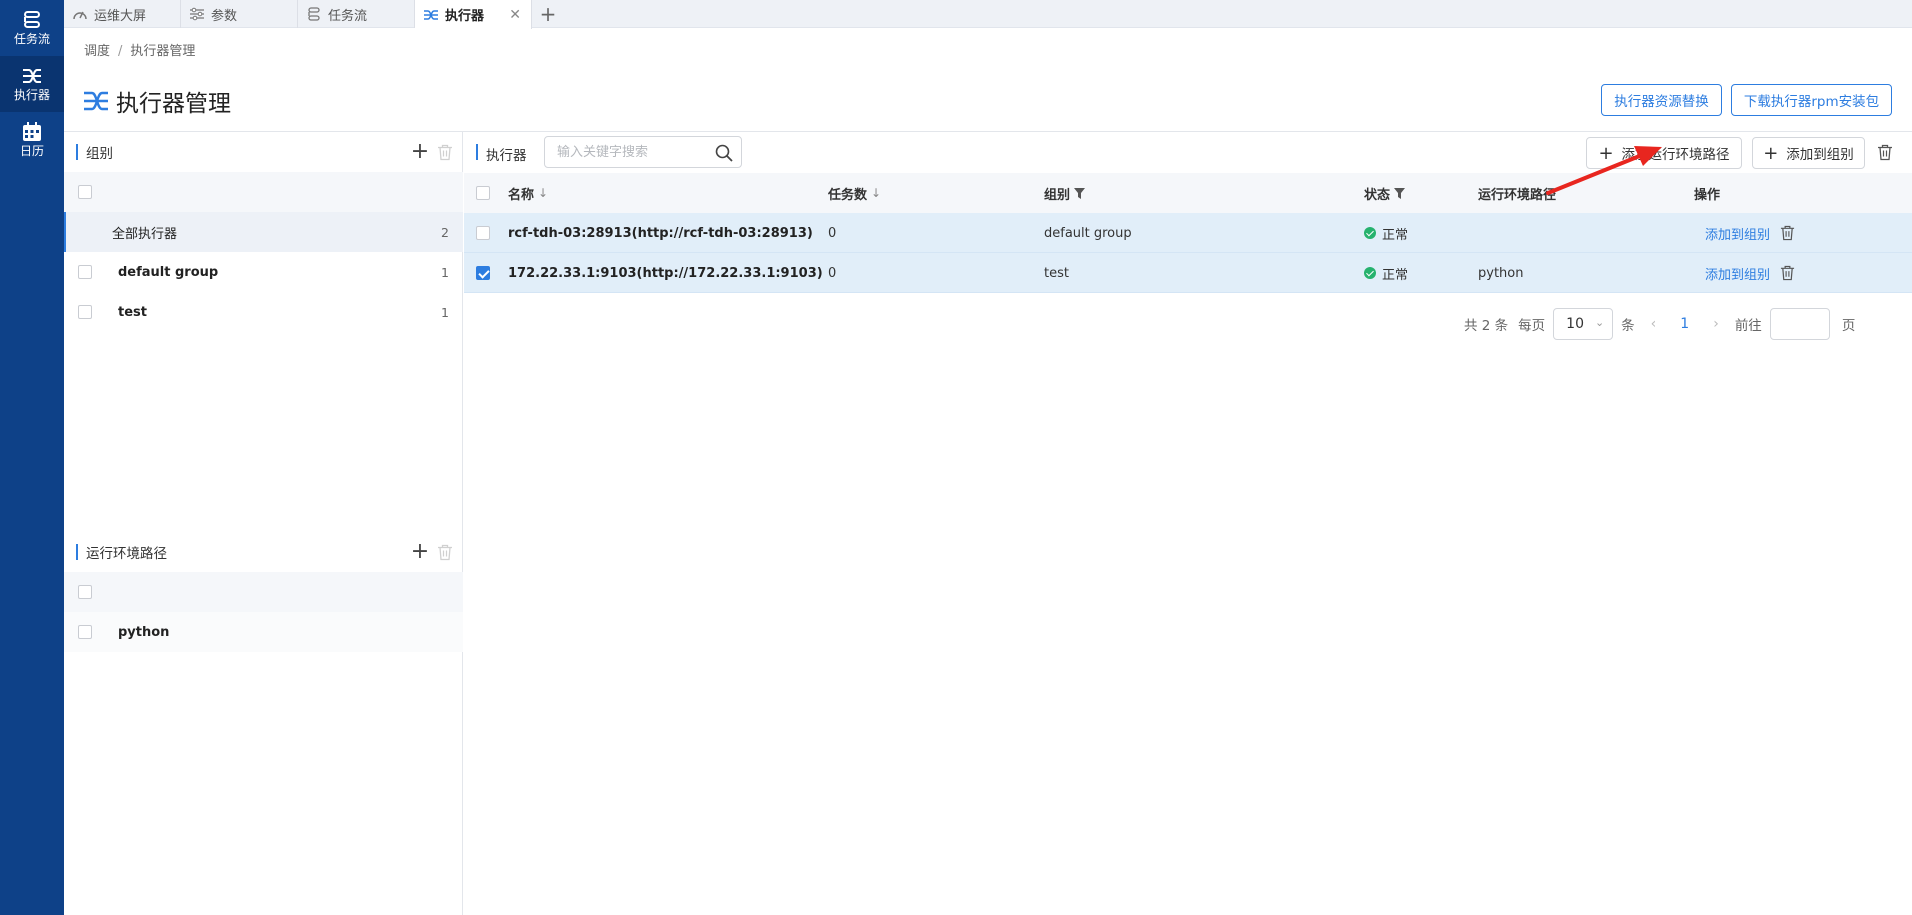  Describe the element at coordinates (356, 14) in the screenshot. I see `tab-workflow: 任务流` at that location.